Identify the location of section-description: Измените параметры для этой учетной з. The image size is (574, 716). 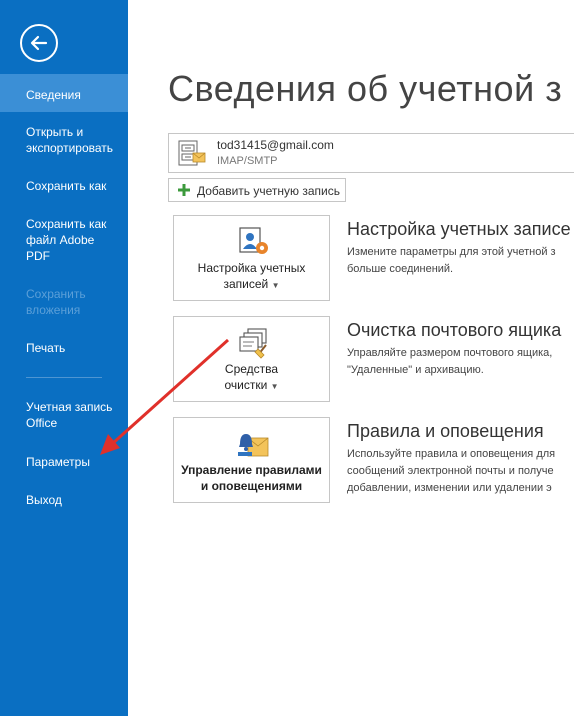
(451, 252).